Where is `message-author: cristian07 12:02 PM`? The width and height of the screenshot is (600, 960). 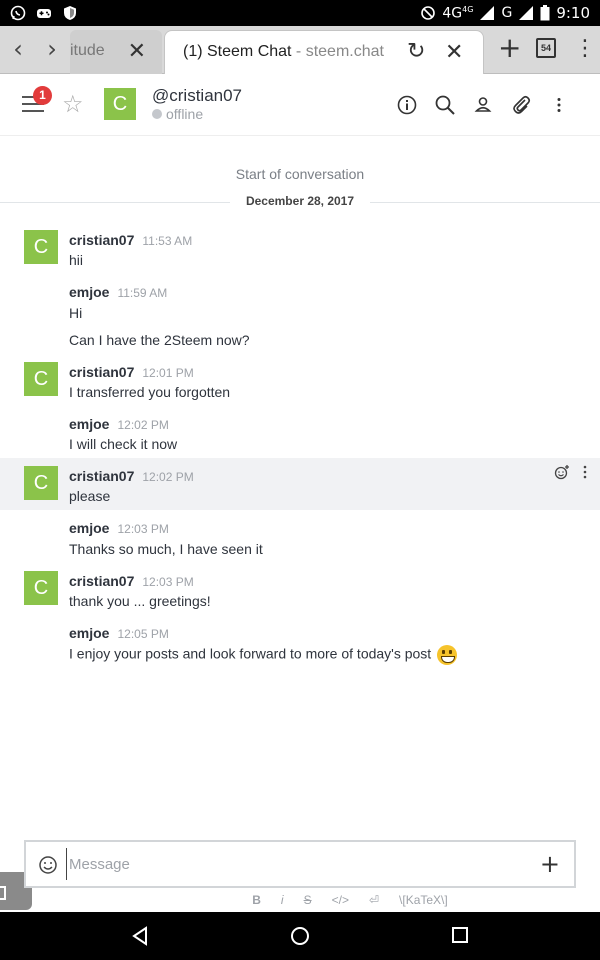
message-author: cristian07 12:02 PM is located at coordinates (131, 476).